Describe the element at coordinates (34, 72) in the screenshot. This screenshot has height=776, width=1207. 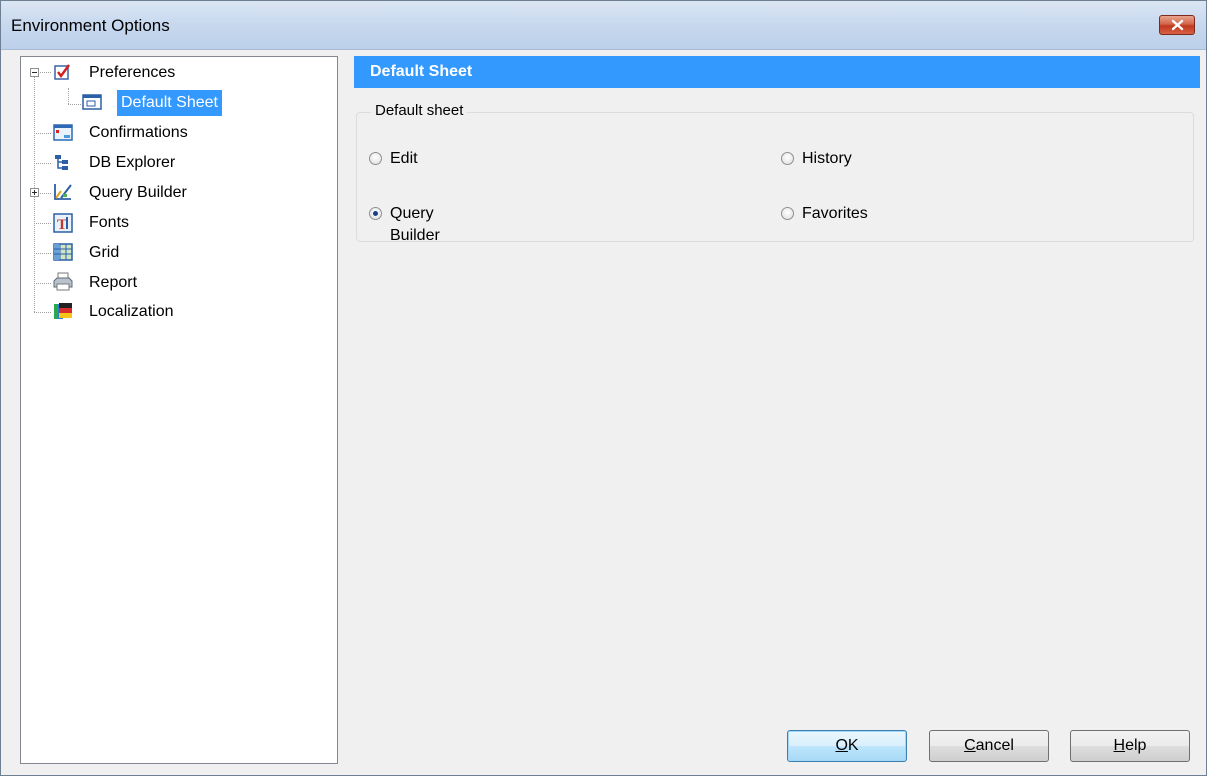
I see `collapse-toggle` at that location.